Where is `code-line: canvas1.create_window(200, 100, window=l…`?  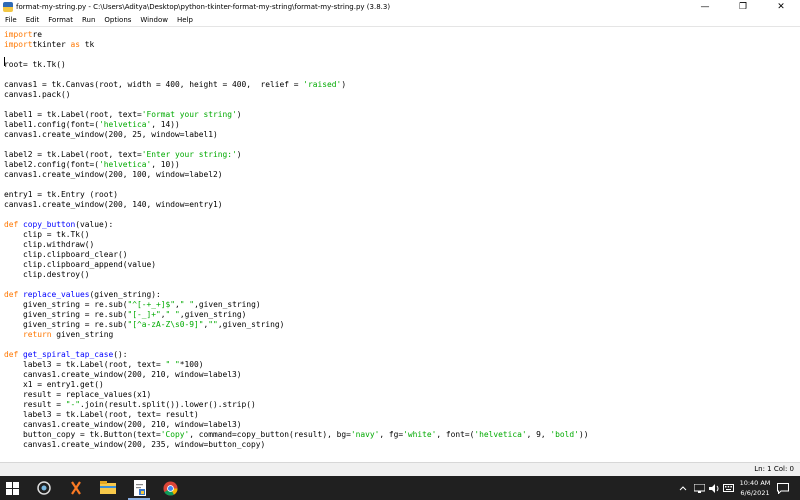
code-line: canvas1.create_window(200, 100, window=l… is located at coordinates (113, 174).